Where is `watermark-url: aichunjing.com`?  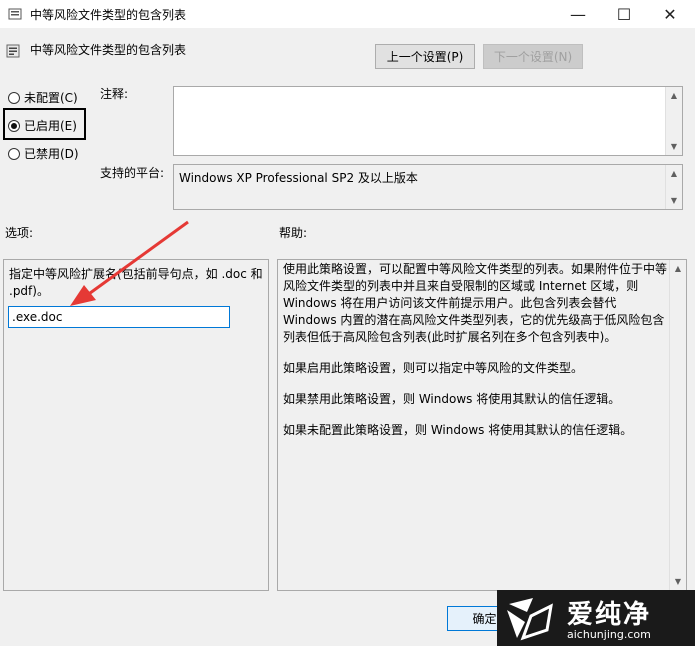 watermark-url: aichunjing.com is located at coordinates (609, 634).